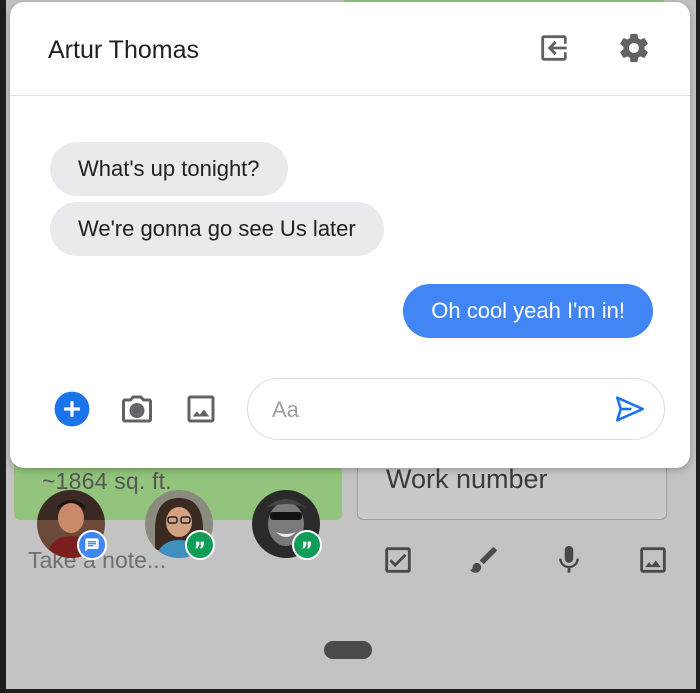 The height and width of the screenshot is (693, 700). I want to click on send-icon, so click(630, 409).